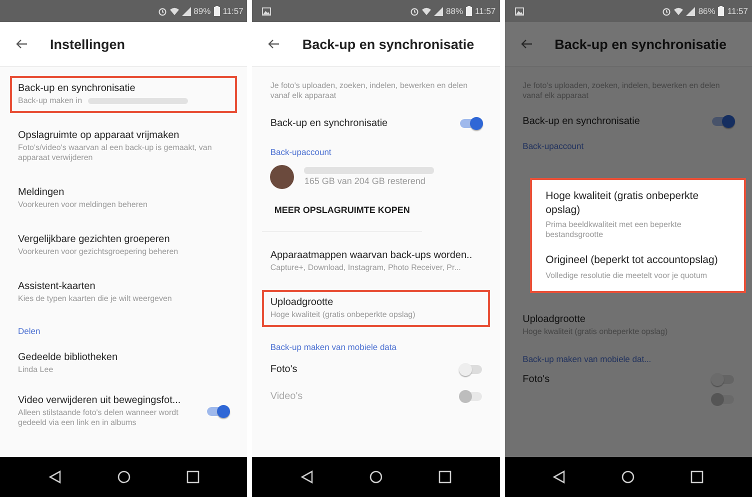  I want to click on option-description: Prima beeldkwaliteit met een beperkte bestandsgrootte, so click(614, 230).